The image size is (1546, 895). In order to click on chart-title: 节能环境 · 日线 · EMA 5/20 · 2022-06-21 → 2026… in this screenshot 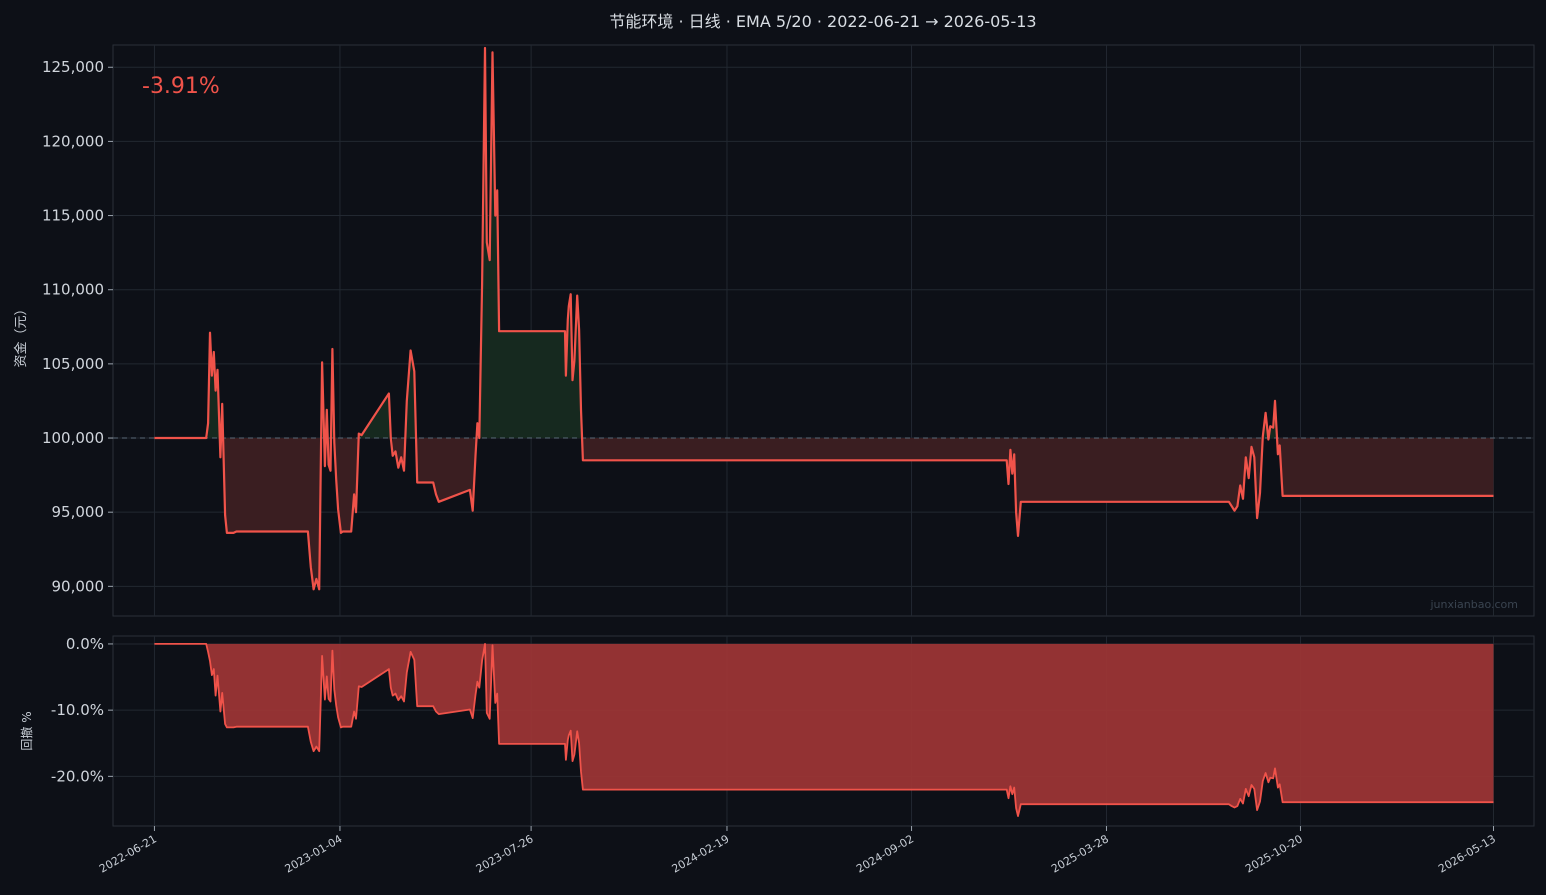, I will do `click(822, 21)`.